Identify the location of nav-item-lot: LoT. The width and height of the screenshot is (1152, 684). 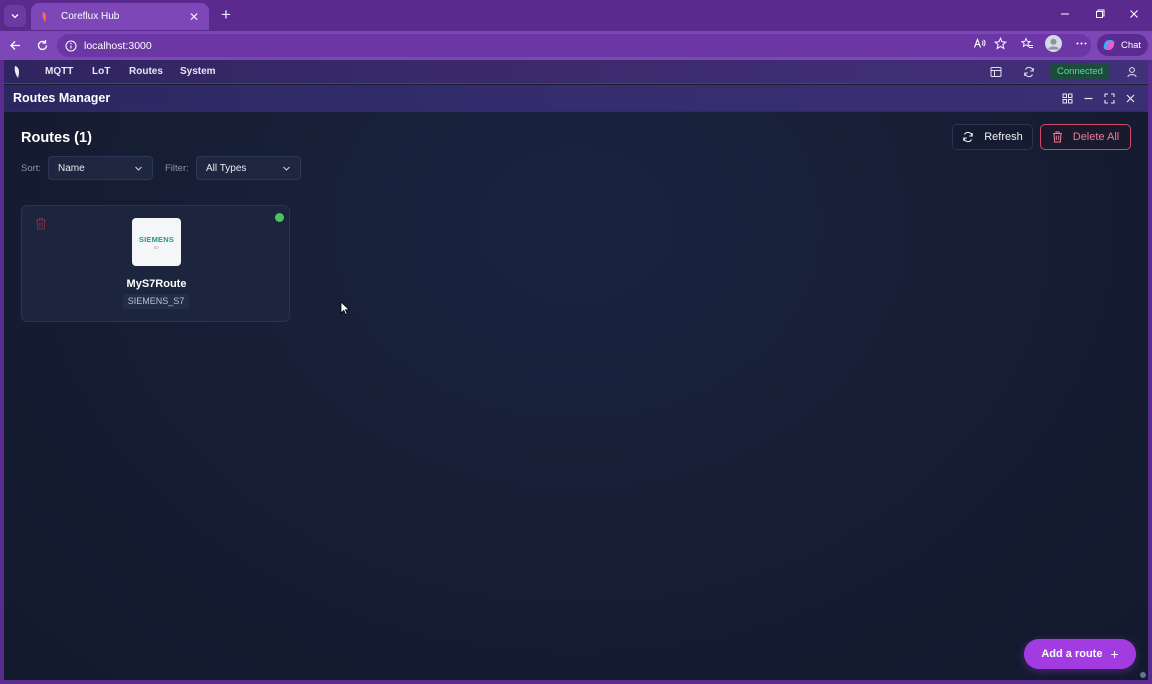
(101, 71).